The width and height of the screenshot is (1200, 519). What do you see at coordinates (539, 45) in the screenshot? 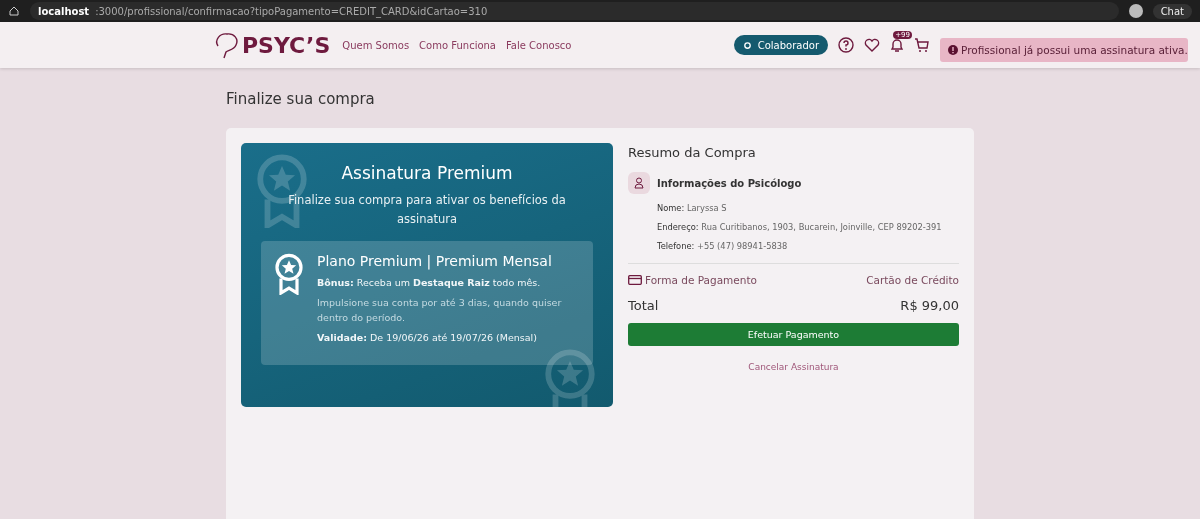
I see `nav-link: Fale Conosco` at bounding box center [539, 45].